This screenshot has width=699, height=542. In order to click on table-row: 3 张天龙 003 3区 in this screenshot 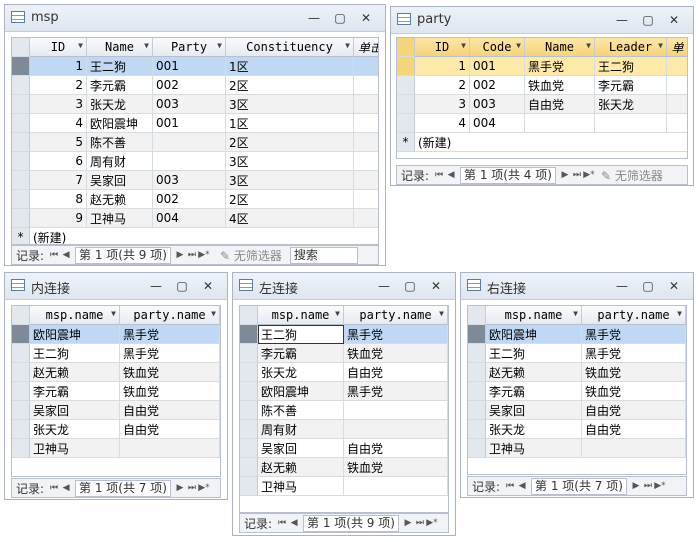, I will do `click(195, 104)`.